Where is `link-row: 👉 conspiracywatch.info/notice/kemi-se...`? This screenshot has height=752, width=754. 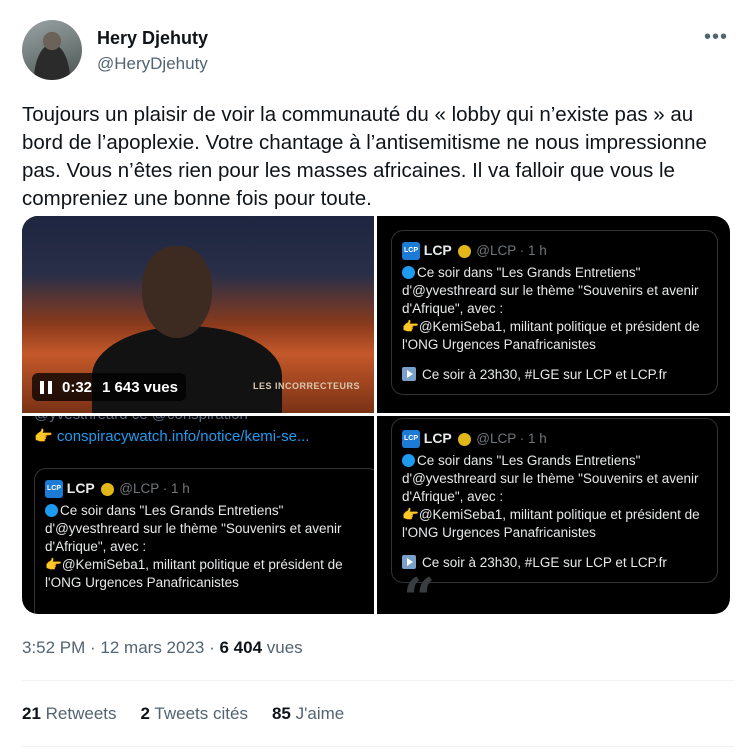
link-row: 👉 conspiracywatch.info/notice/kemi-se... is located at coordinates (199, 437).